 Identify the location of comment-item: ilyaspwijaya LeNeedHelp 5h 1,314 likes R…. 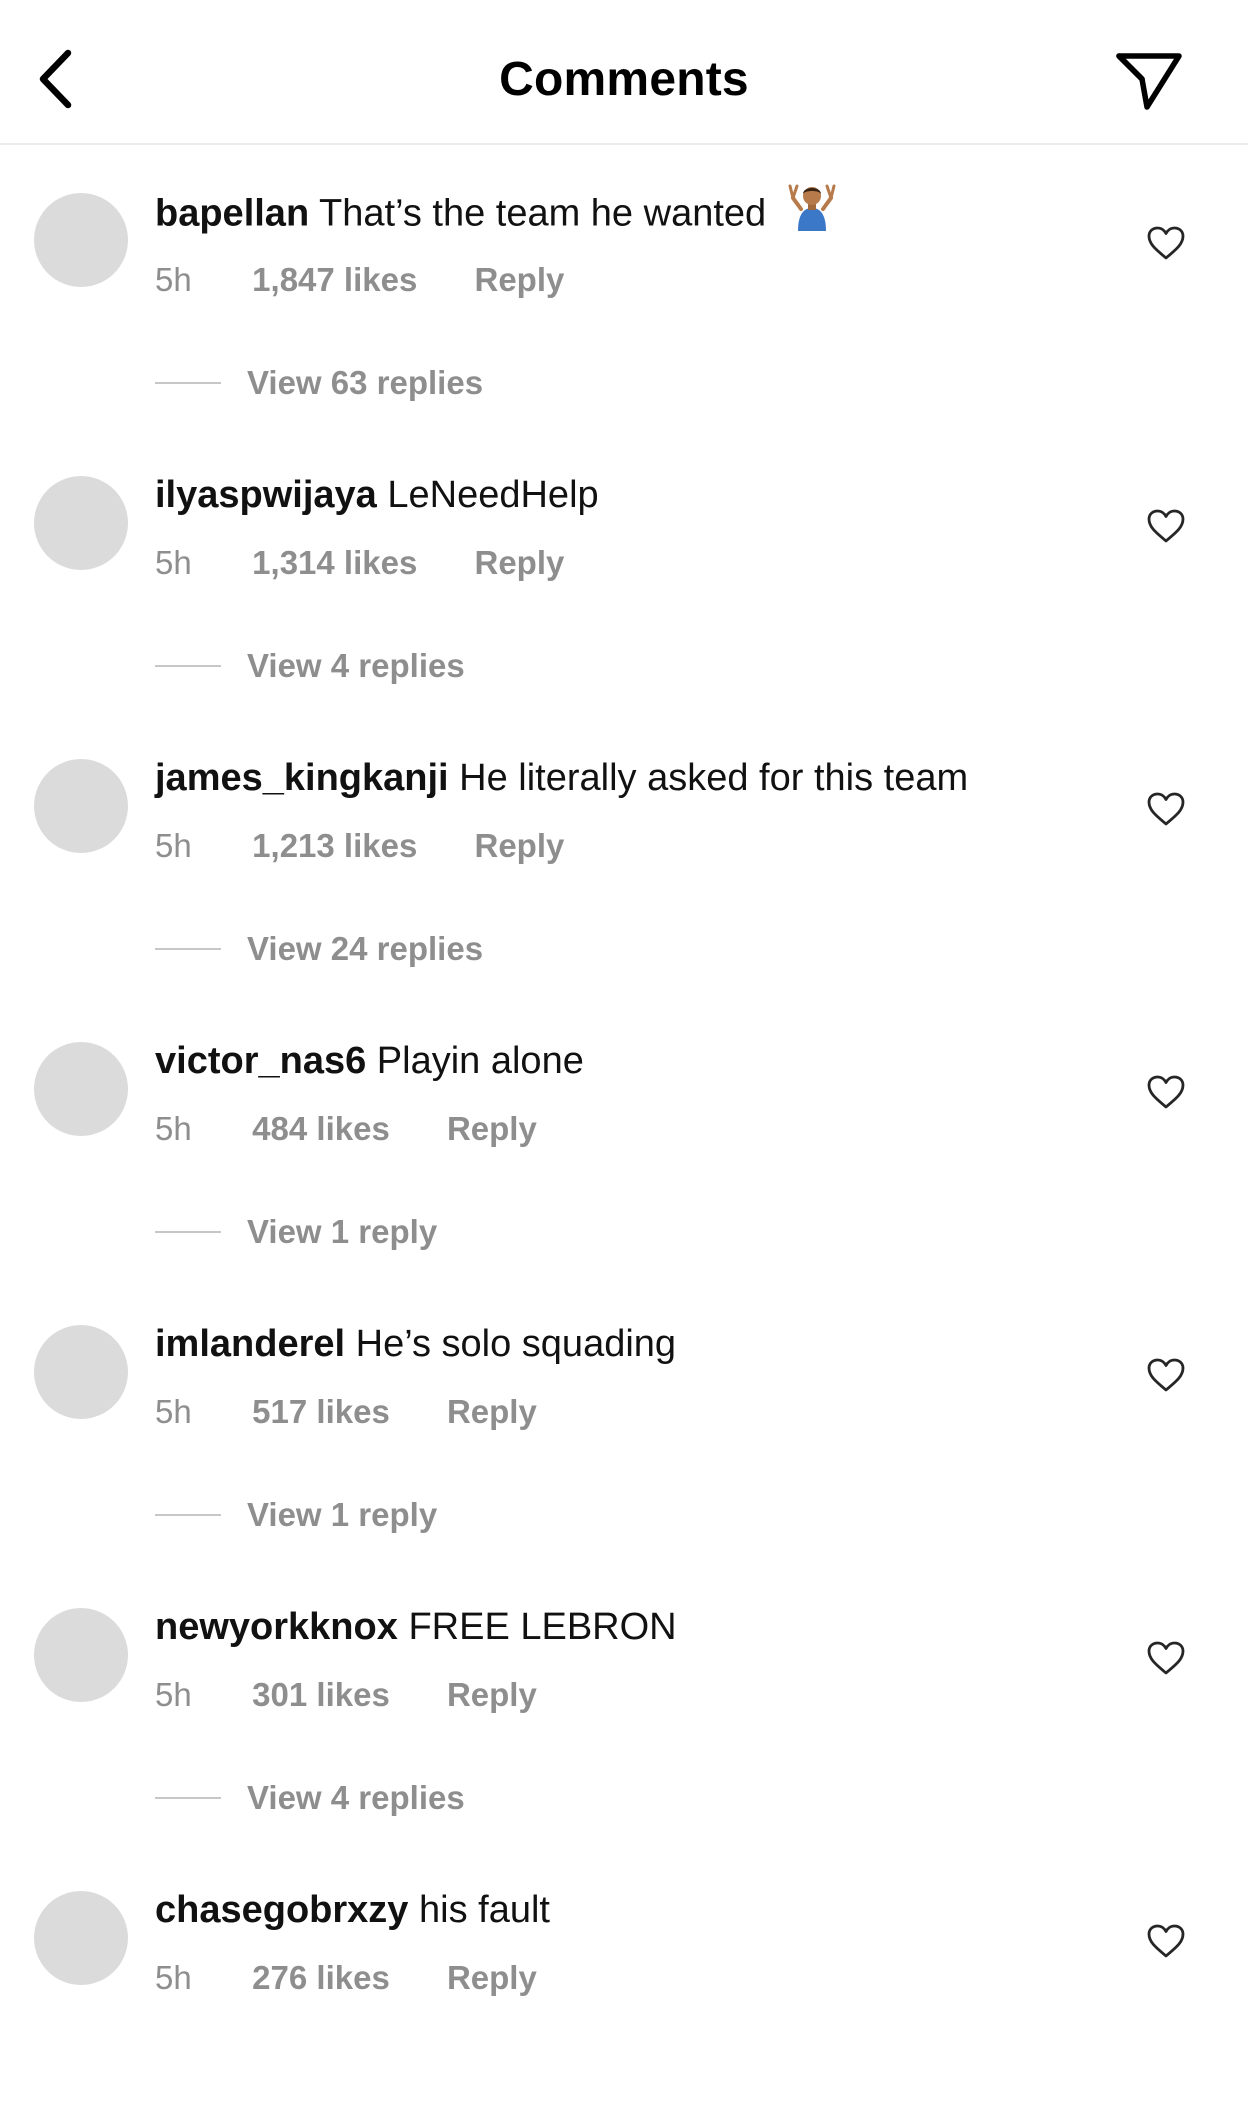
(624, 569).